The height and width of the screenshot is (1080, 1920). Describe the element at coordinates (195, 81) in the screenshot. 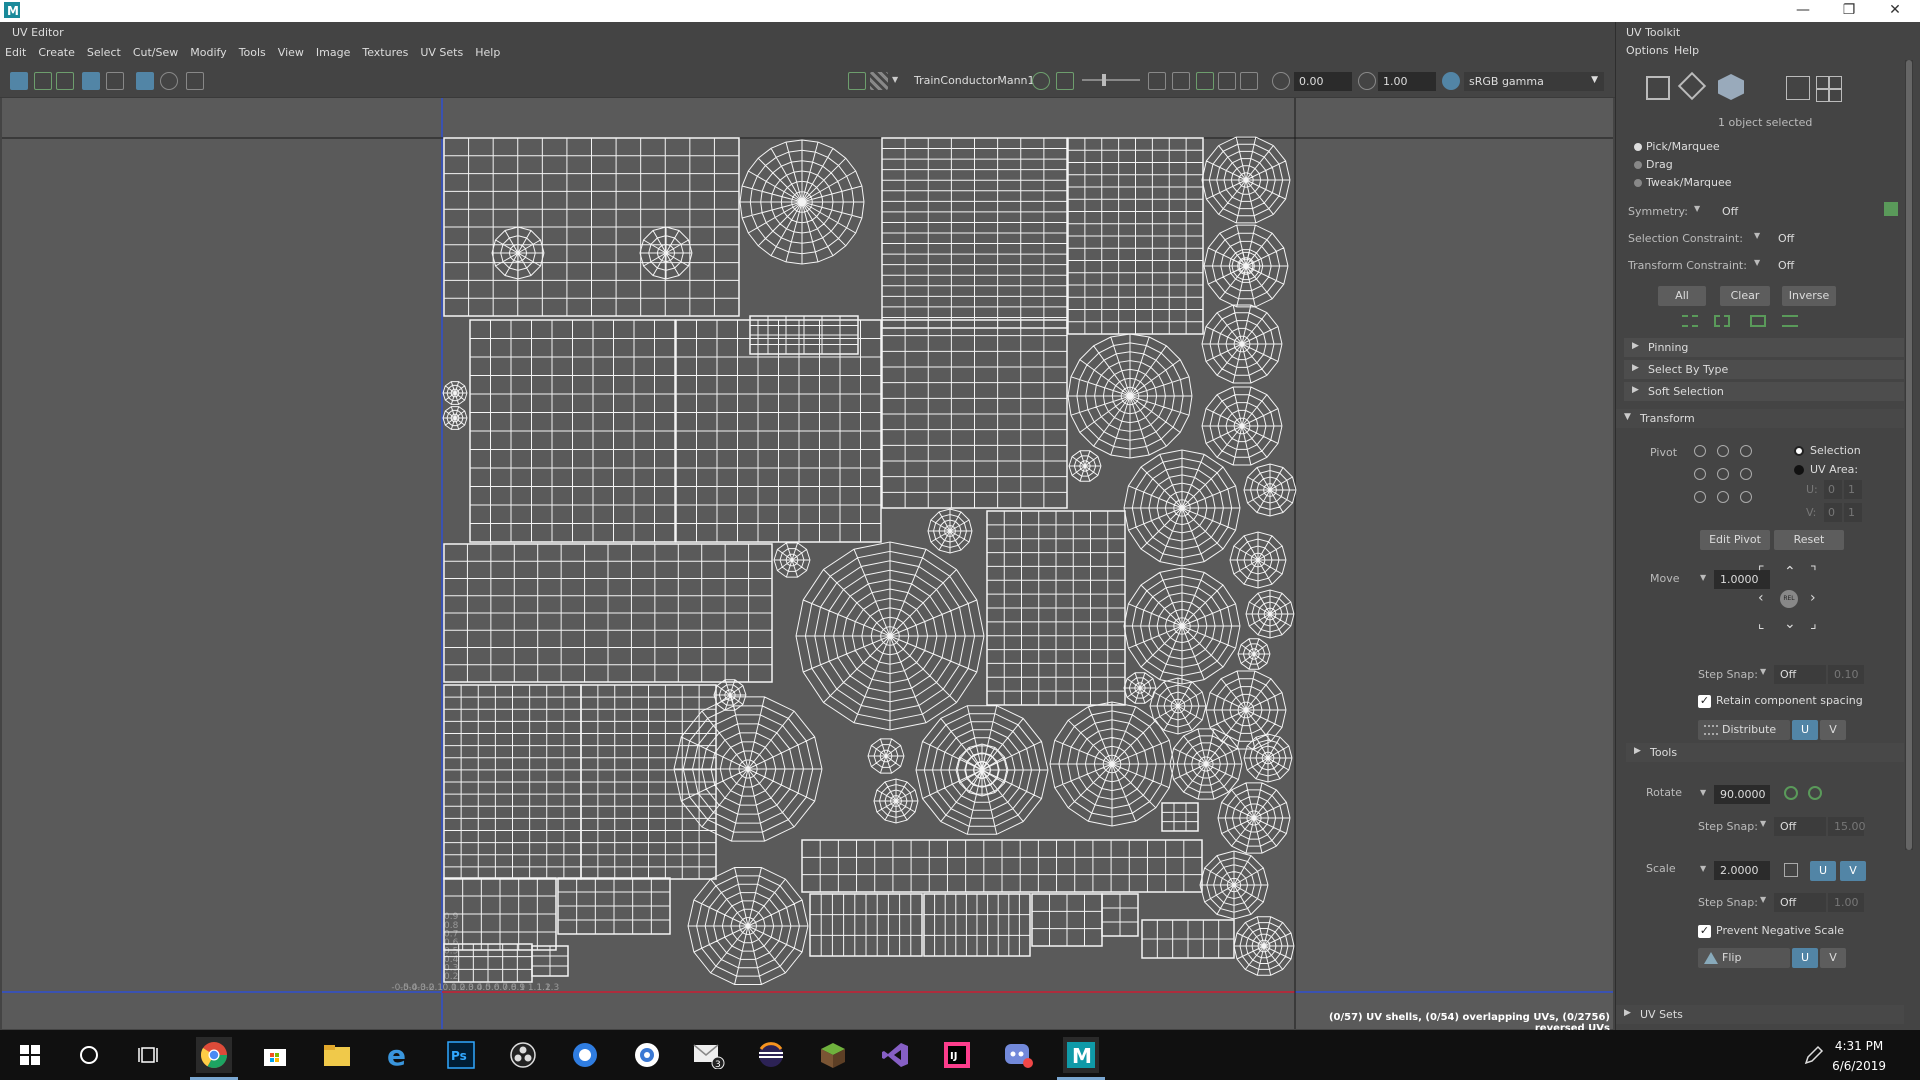

I see `snapshot-icon` at that location.